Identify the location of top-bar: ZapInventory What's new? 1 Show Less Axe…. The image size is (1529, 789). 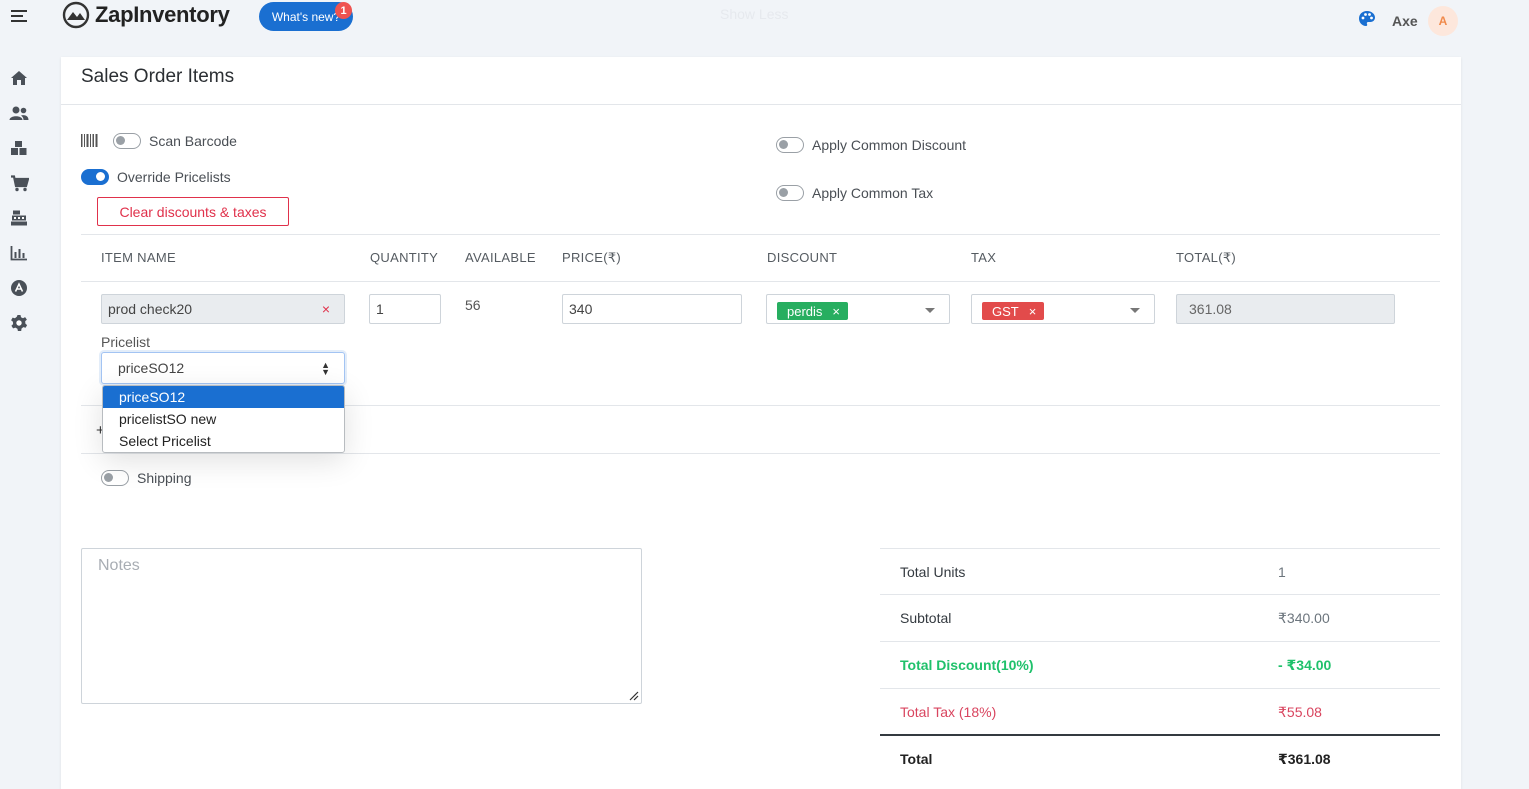
(764, 21).